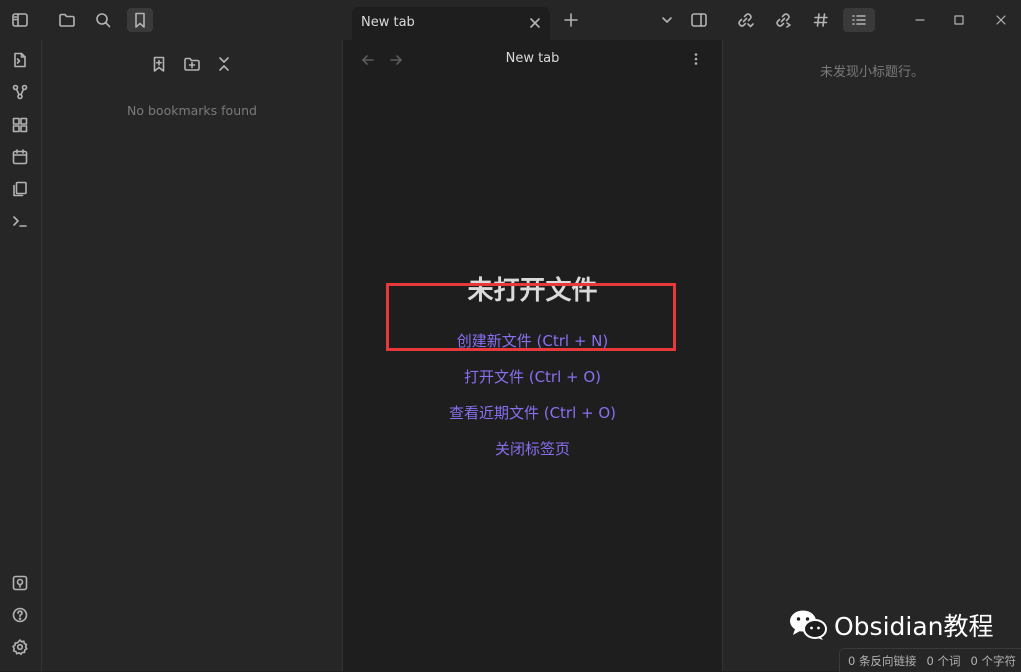 Image resolution: width=1021 pixels, height=672 pixels. What do you see at coordinates (20, 92) in the screenshot?
I see `graph-view-icon` at bounding box center [20, 92].